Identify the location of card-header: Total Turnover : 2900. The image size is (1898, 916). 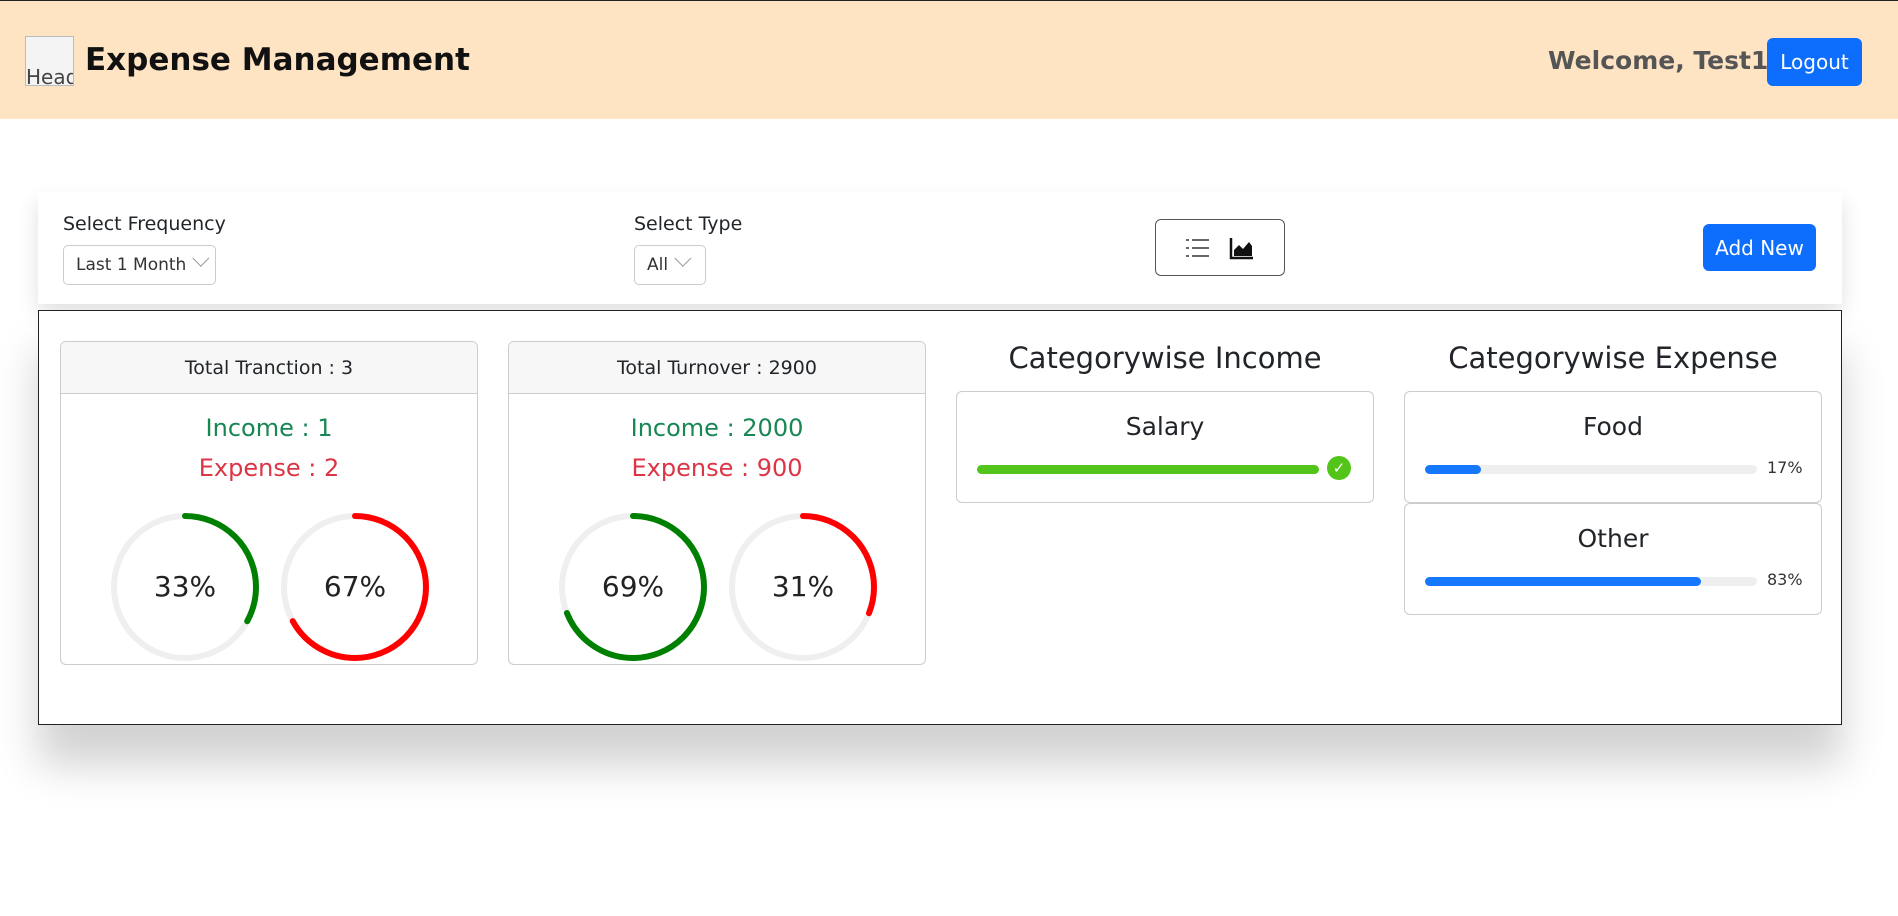
(717, 368).